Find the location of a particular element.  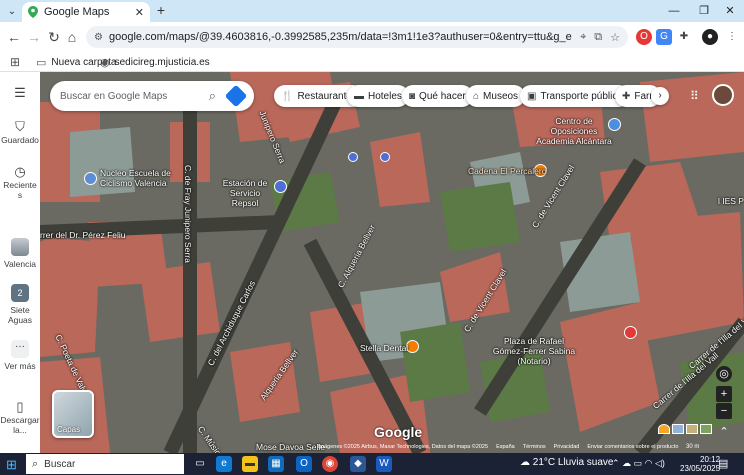

scale-bar: 30 m is located at coordinates (692, 447).